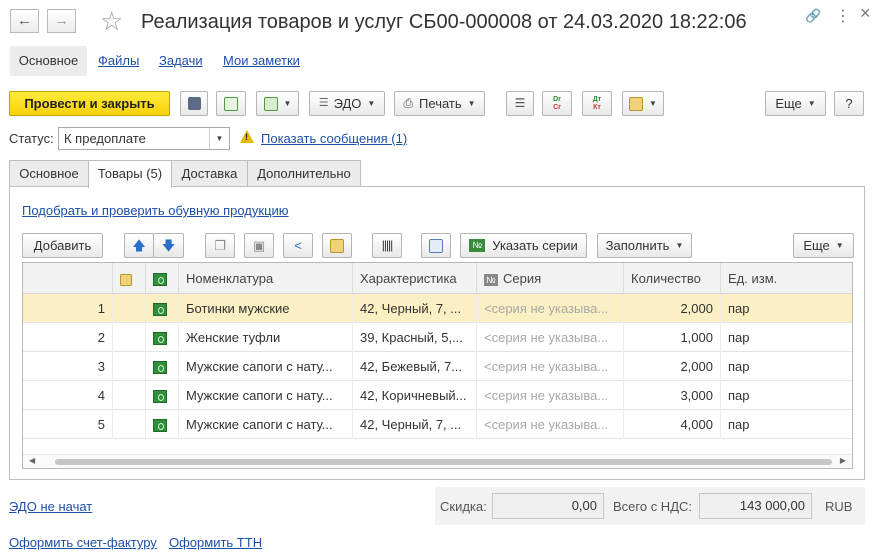 The width and height of the screenshot is (882, 556). Describe the element at coordinates (644, 245) in the screenshot. I see `fill-button: Заполнить ▼` at that location.